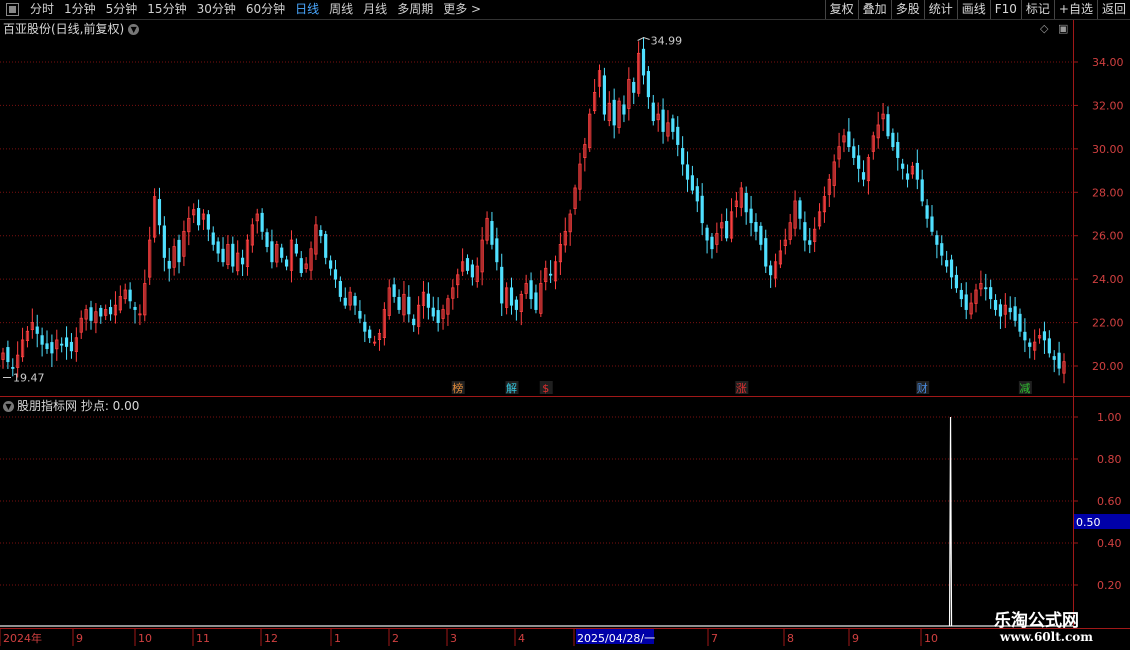 This screenshot has height=650, width=1130. I want to click on time-axis-label: 4, so click(521, 638).